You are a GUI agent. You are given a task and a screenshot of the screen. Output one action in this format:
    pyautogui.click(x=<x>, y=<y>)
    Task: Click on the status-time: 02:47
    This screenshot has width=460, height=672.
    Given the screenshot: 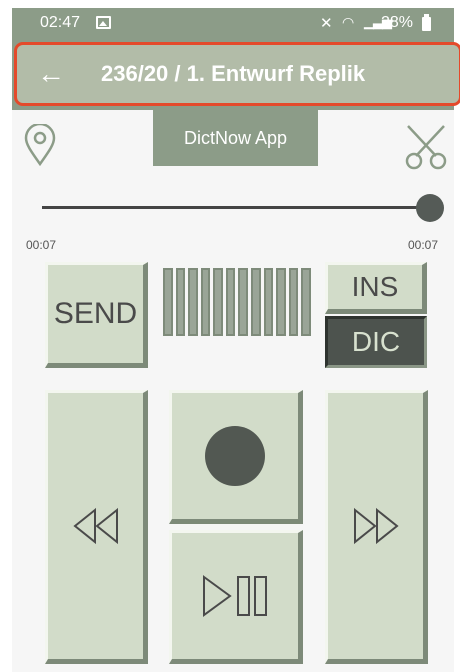 What is the action you would take?
    pyautogui.click(x=60, y=22)
    